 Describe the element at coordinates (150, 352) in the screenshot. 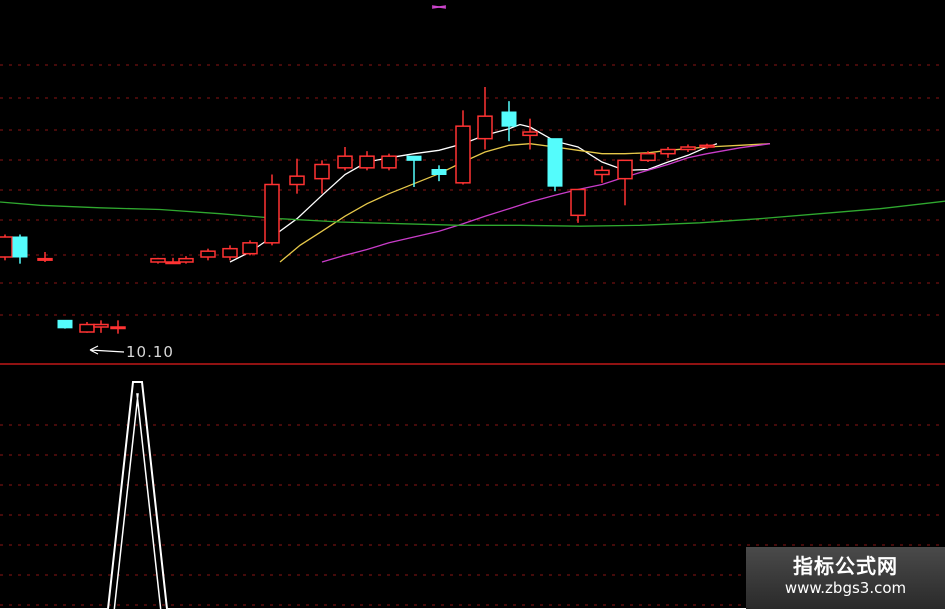

I see `price-label-text: 10.10` at that location.